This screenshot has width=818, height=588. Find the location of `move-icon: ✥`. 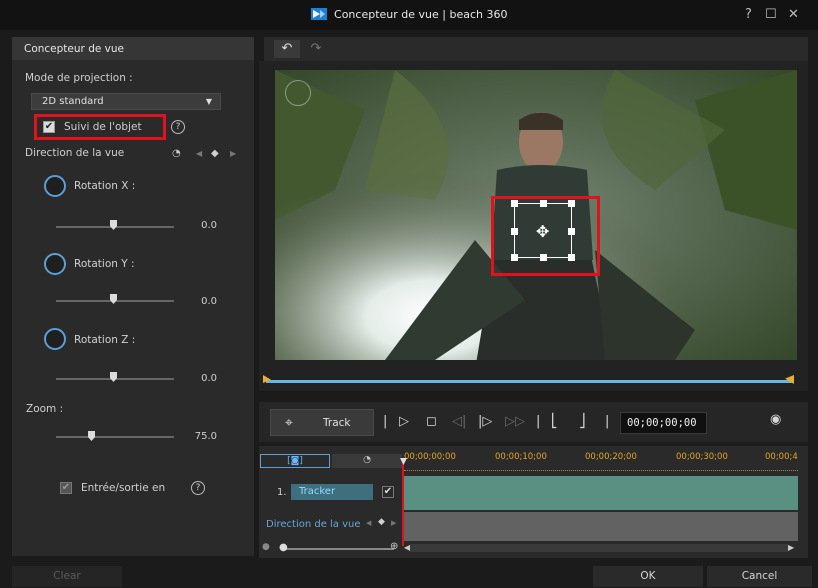

move-icon: ✥ is located at coordinates (542, 231).